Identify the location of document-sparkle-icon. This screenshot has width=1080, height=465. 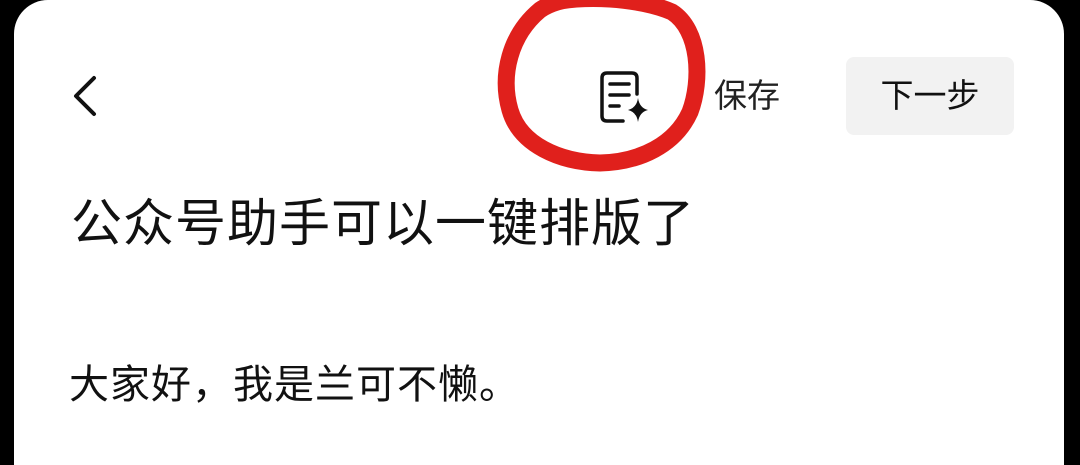
(624, 97).